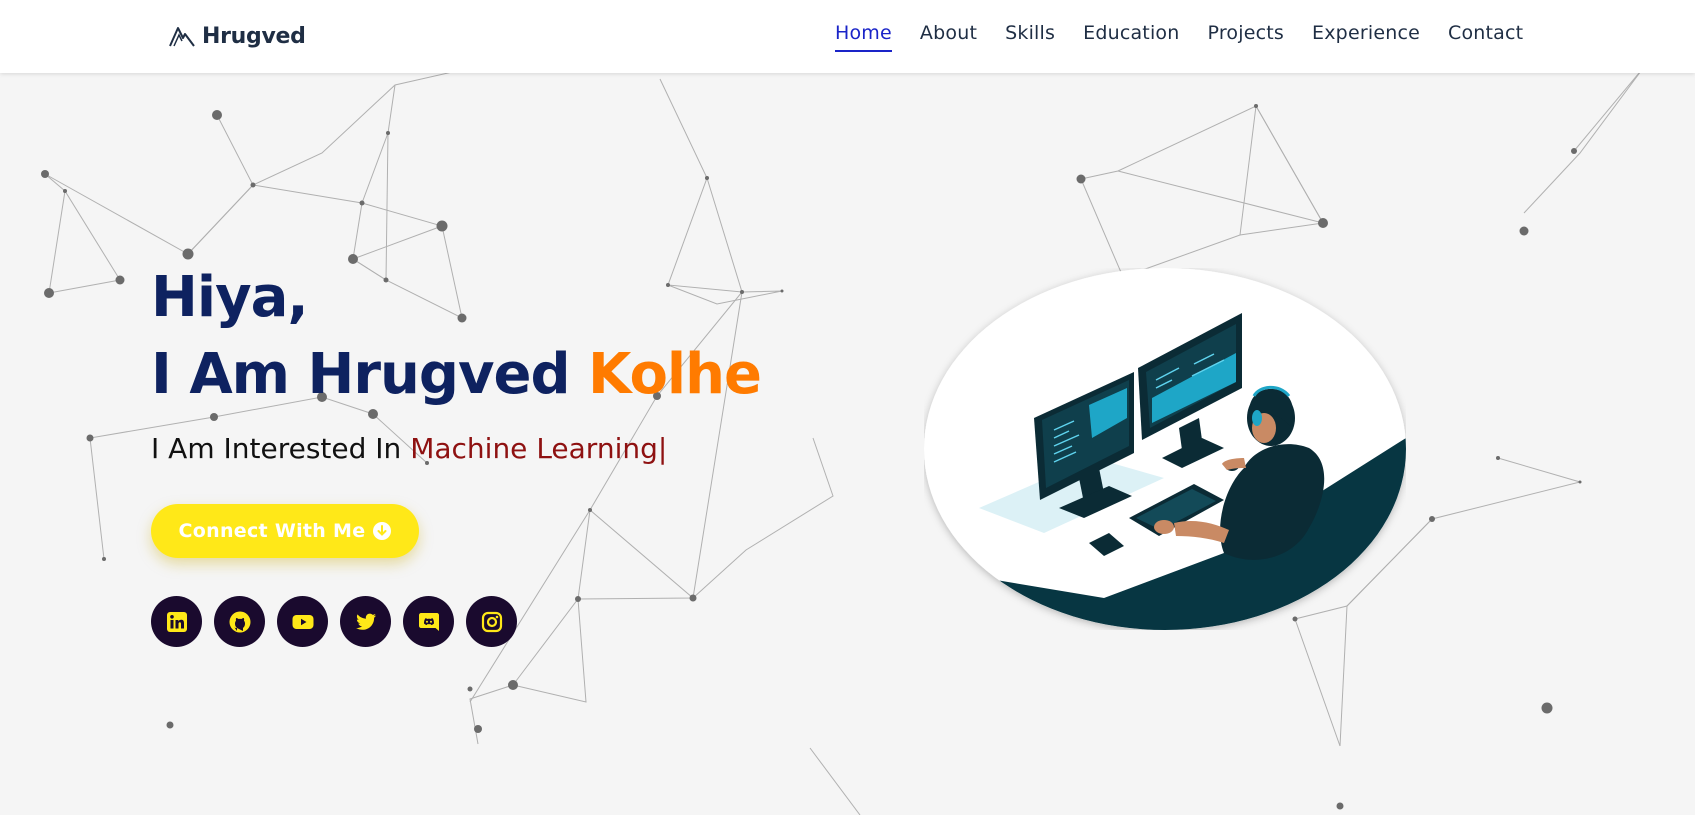 The width and height of the screenshot is (1695, 815). I want to click on brand-name: Hrugved, so click(254, 36).